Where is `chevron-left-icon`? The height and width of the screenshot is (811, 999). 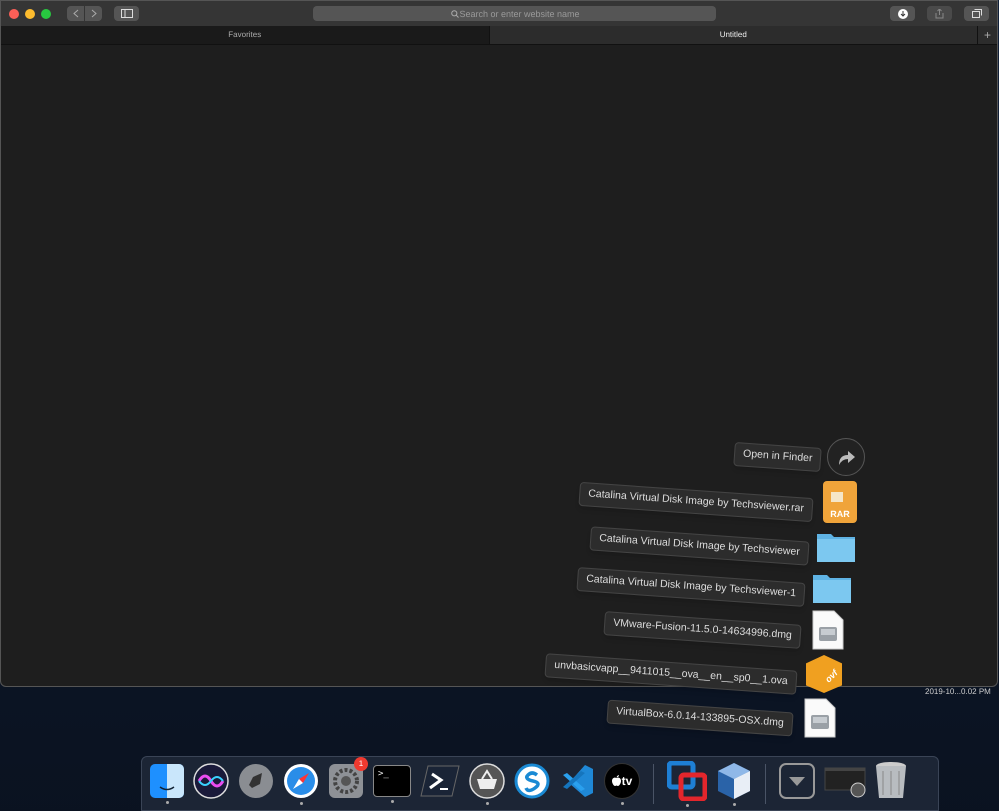 chevron-left-icon is located at coordinates (75, 13).